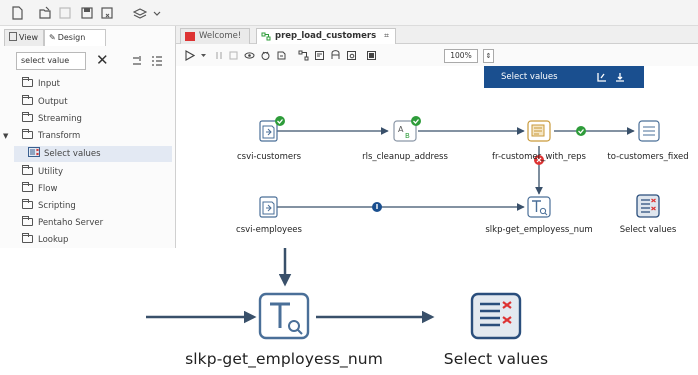 This screenshot has height=375, width=698. Describe the element at coordinates (602, 77) in the screenshot. I see `step-input-fields-icon` at that location.